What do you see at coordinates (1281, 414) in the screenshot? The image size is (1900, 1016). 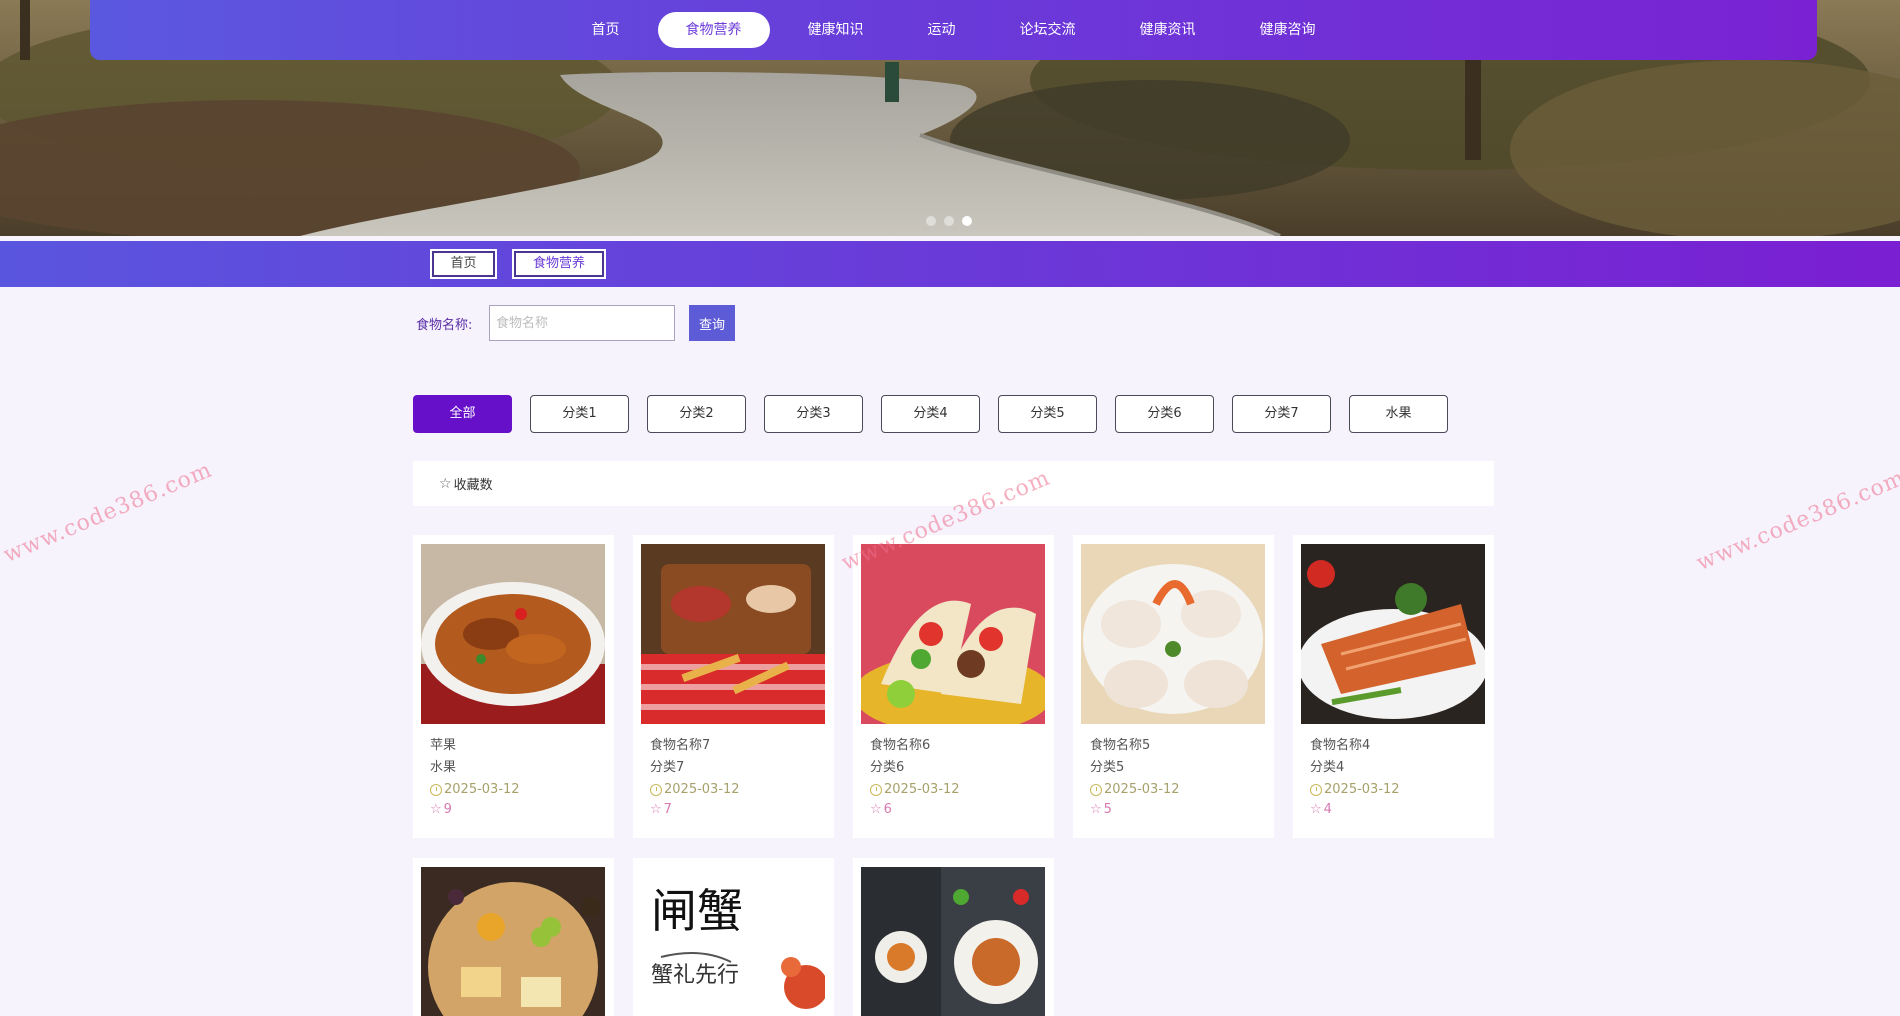 I see `category-tab: 分类7` at bounding box center [1281, 414].